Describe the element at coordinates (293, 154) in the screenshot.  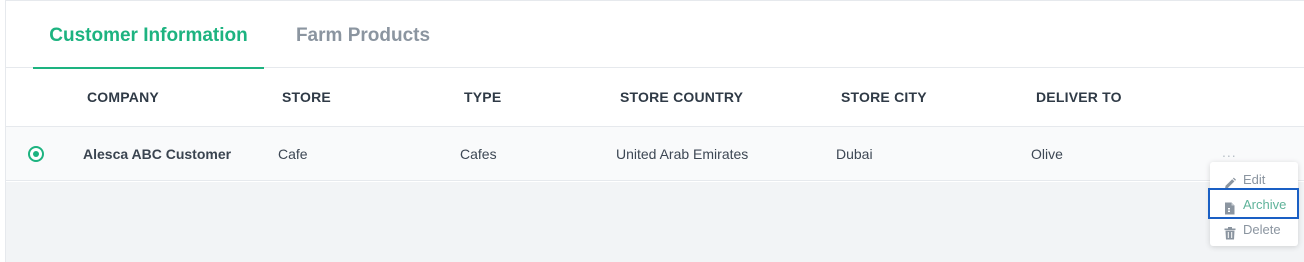
I see `cell-store: Cafe` at that location.